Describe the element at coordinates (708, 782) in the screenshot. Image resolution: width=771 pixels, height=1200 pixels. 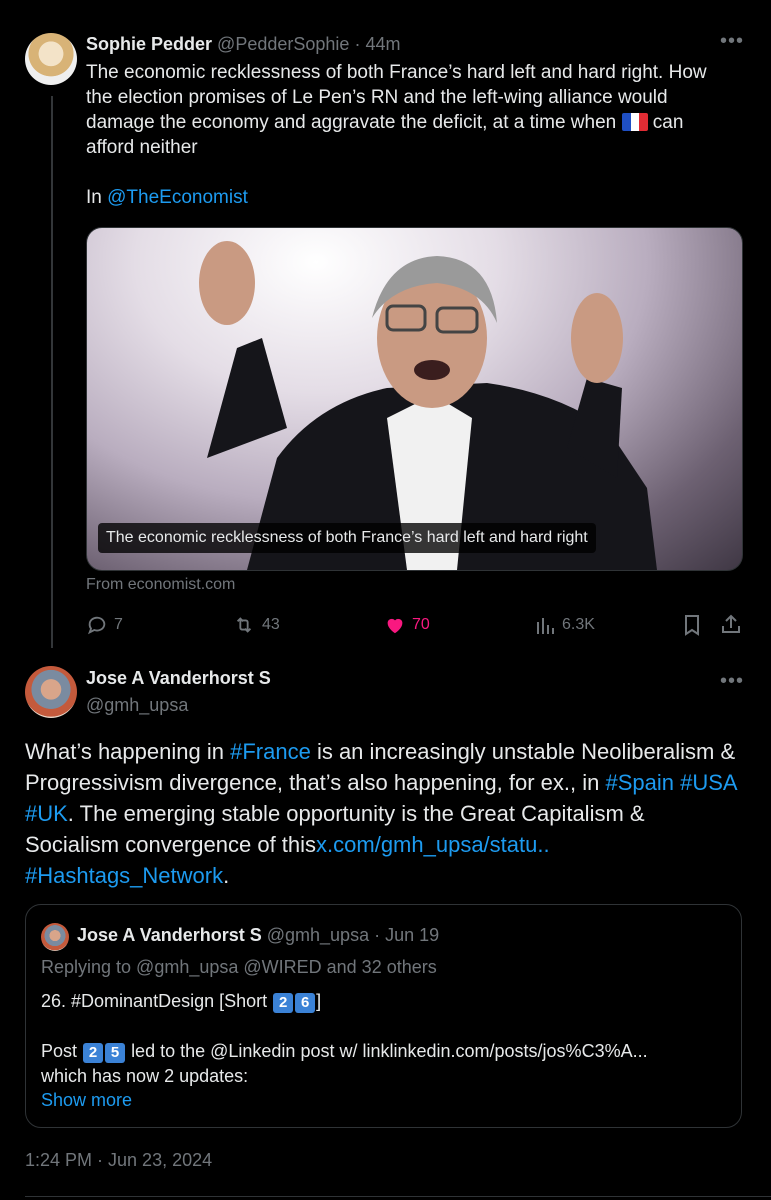
I see `hashtag-usa: #USA` at that location.